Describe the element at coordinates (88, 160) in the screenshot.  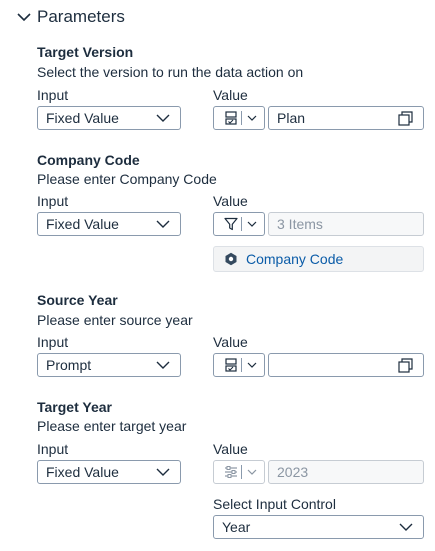
I see `param-title-company-code: Company Code` at that location.